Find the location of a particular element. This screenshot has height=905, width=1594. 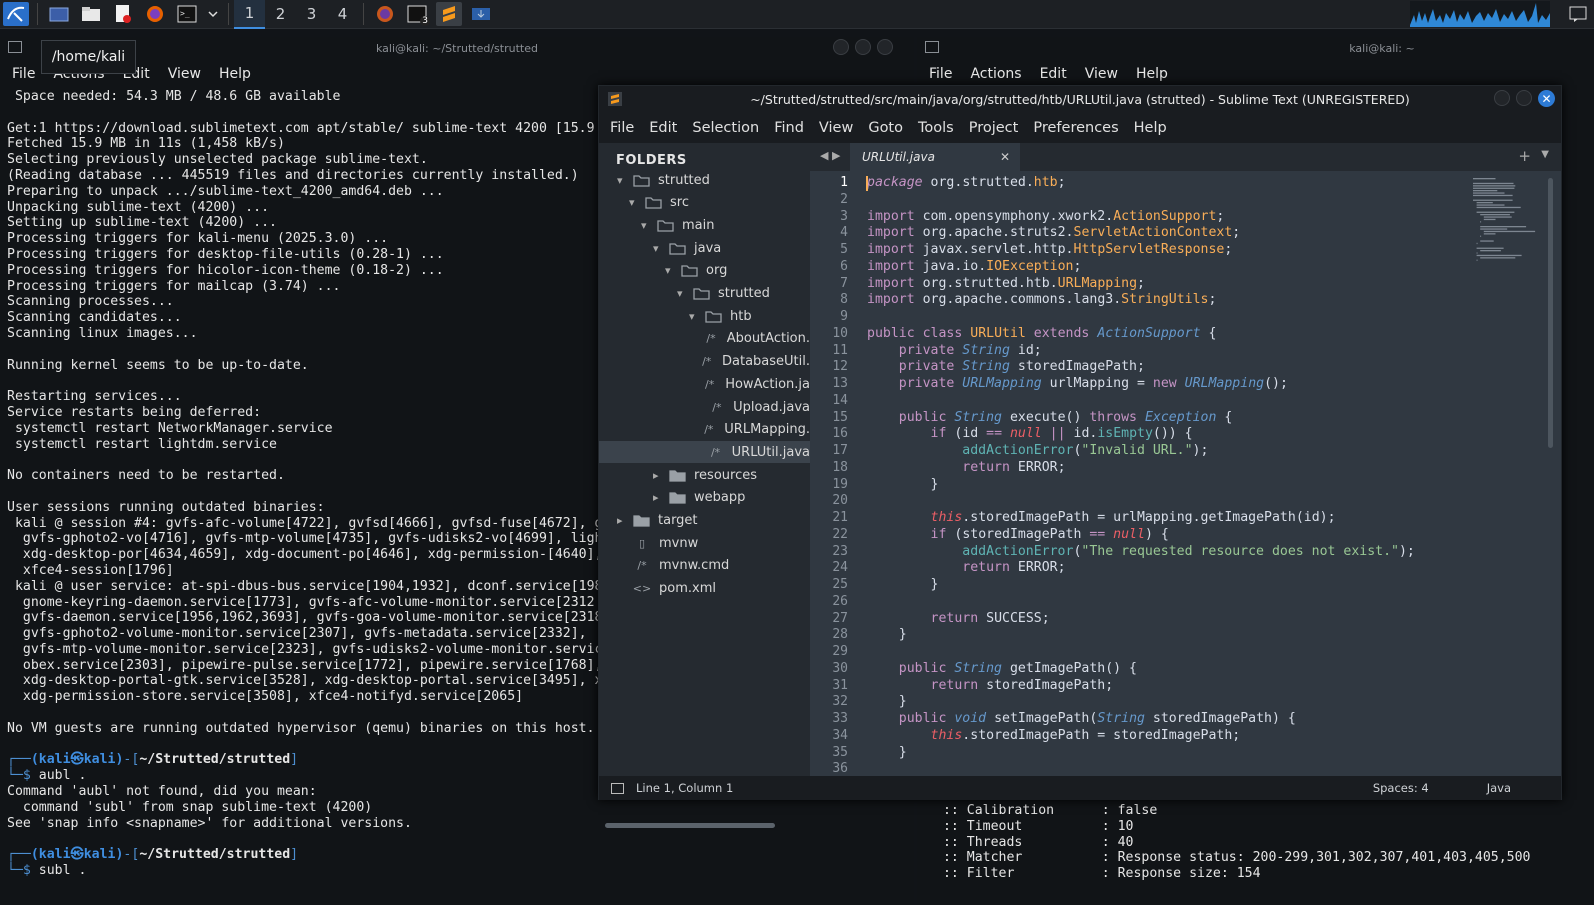

minimap is located at coordinates (1506, 221).